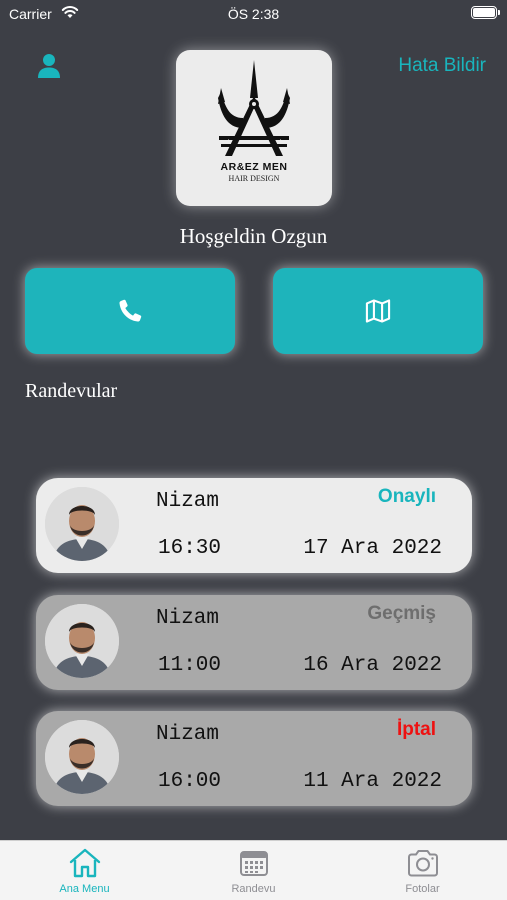 The width and height of the screenshot is (507, 900). I want to click on tab-label: Randevu, so click(253, 889).